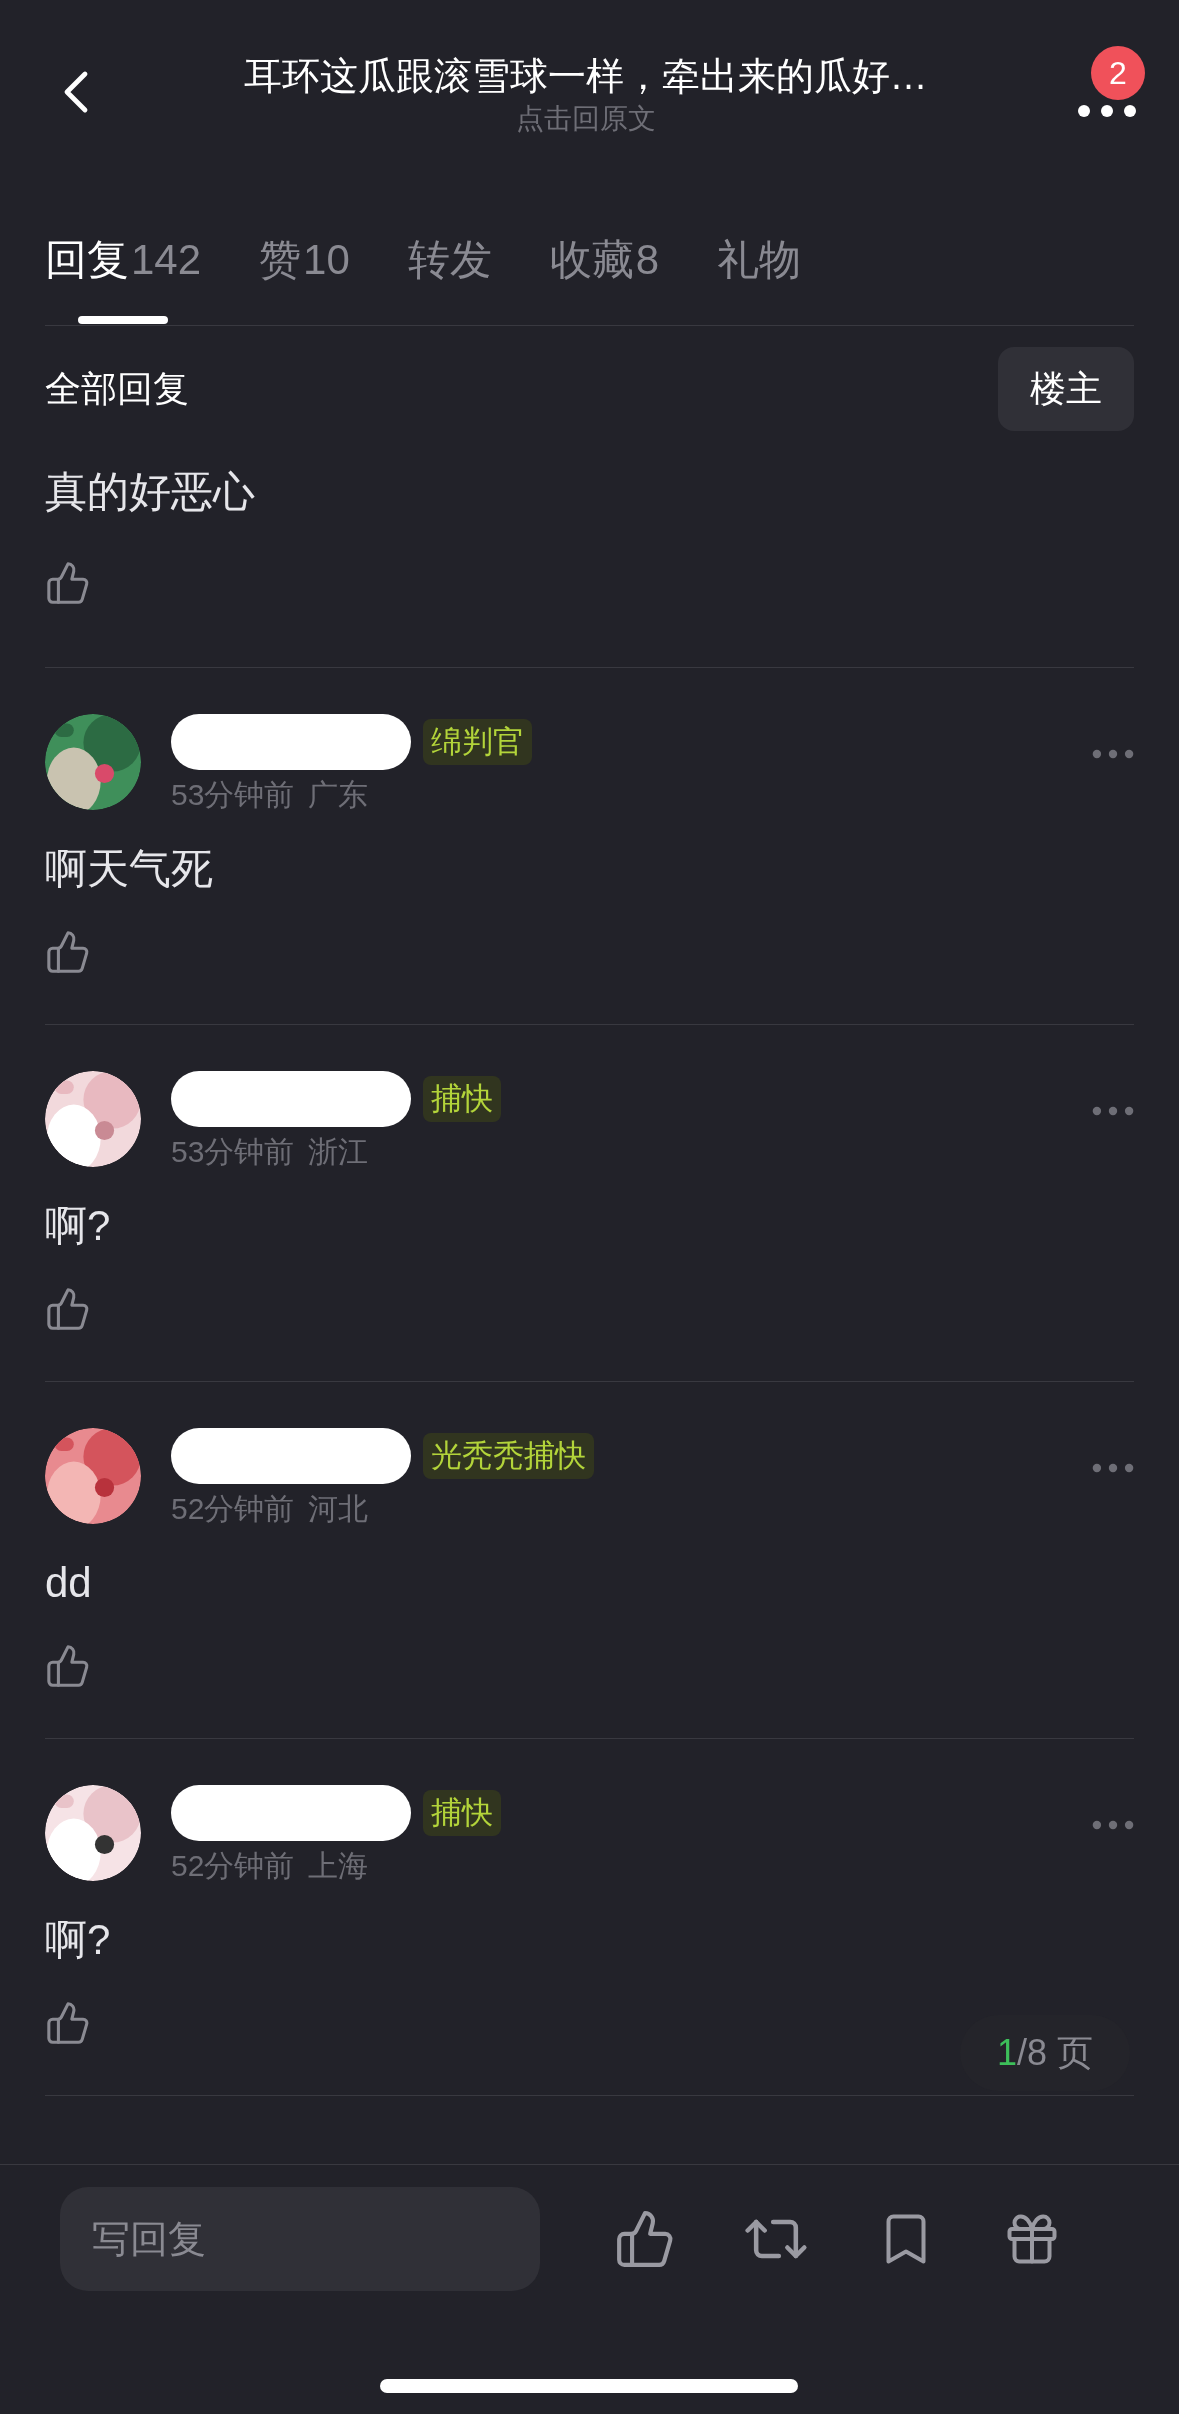 The width and height of the screenshot is (1179, 2414). I want to click on tab: 赞10, so click(304, 265).